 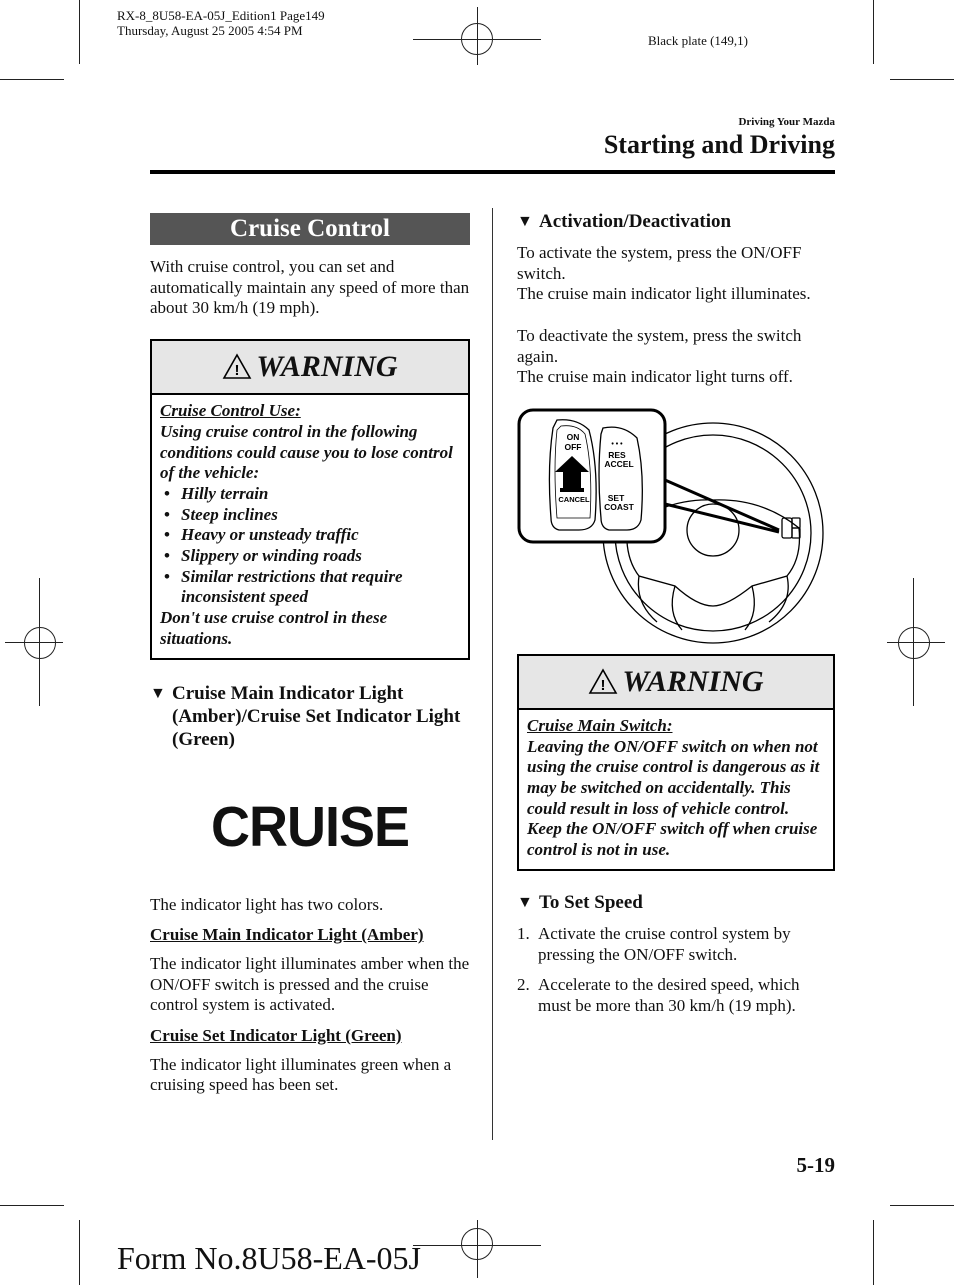 What do you see at coordinates (310, 535) in the screenshot?
I see `list-item: Heavy or unsteady traffic` at bounding box center [310, 535].